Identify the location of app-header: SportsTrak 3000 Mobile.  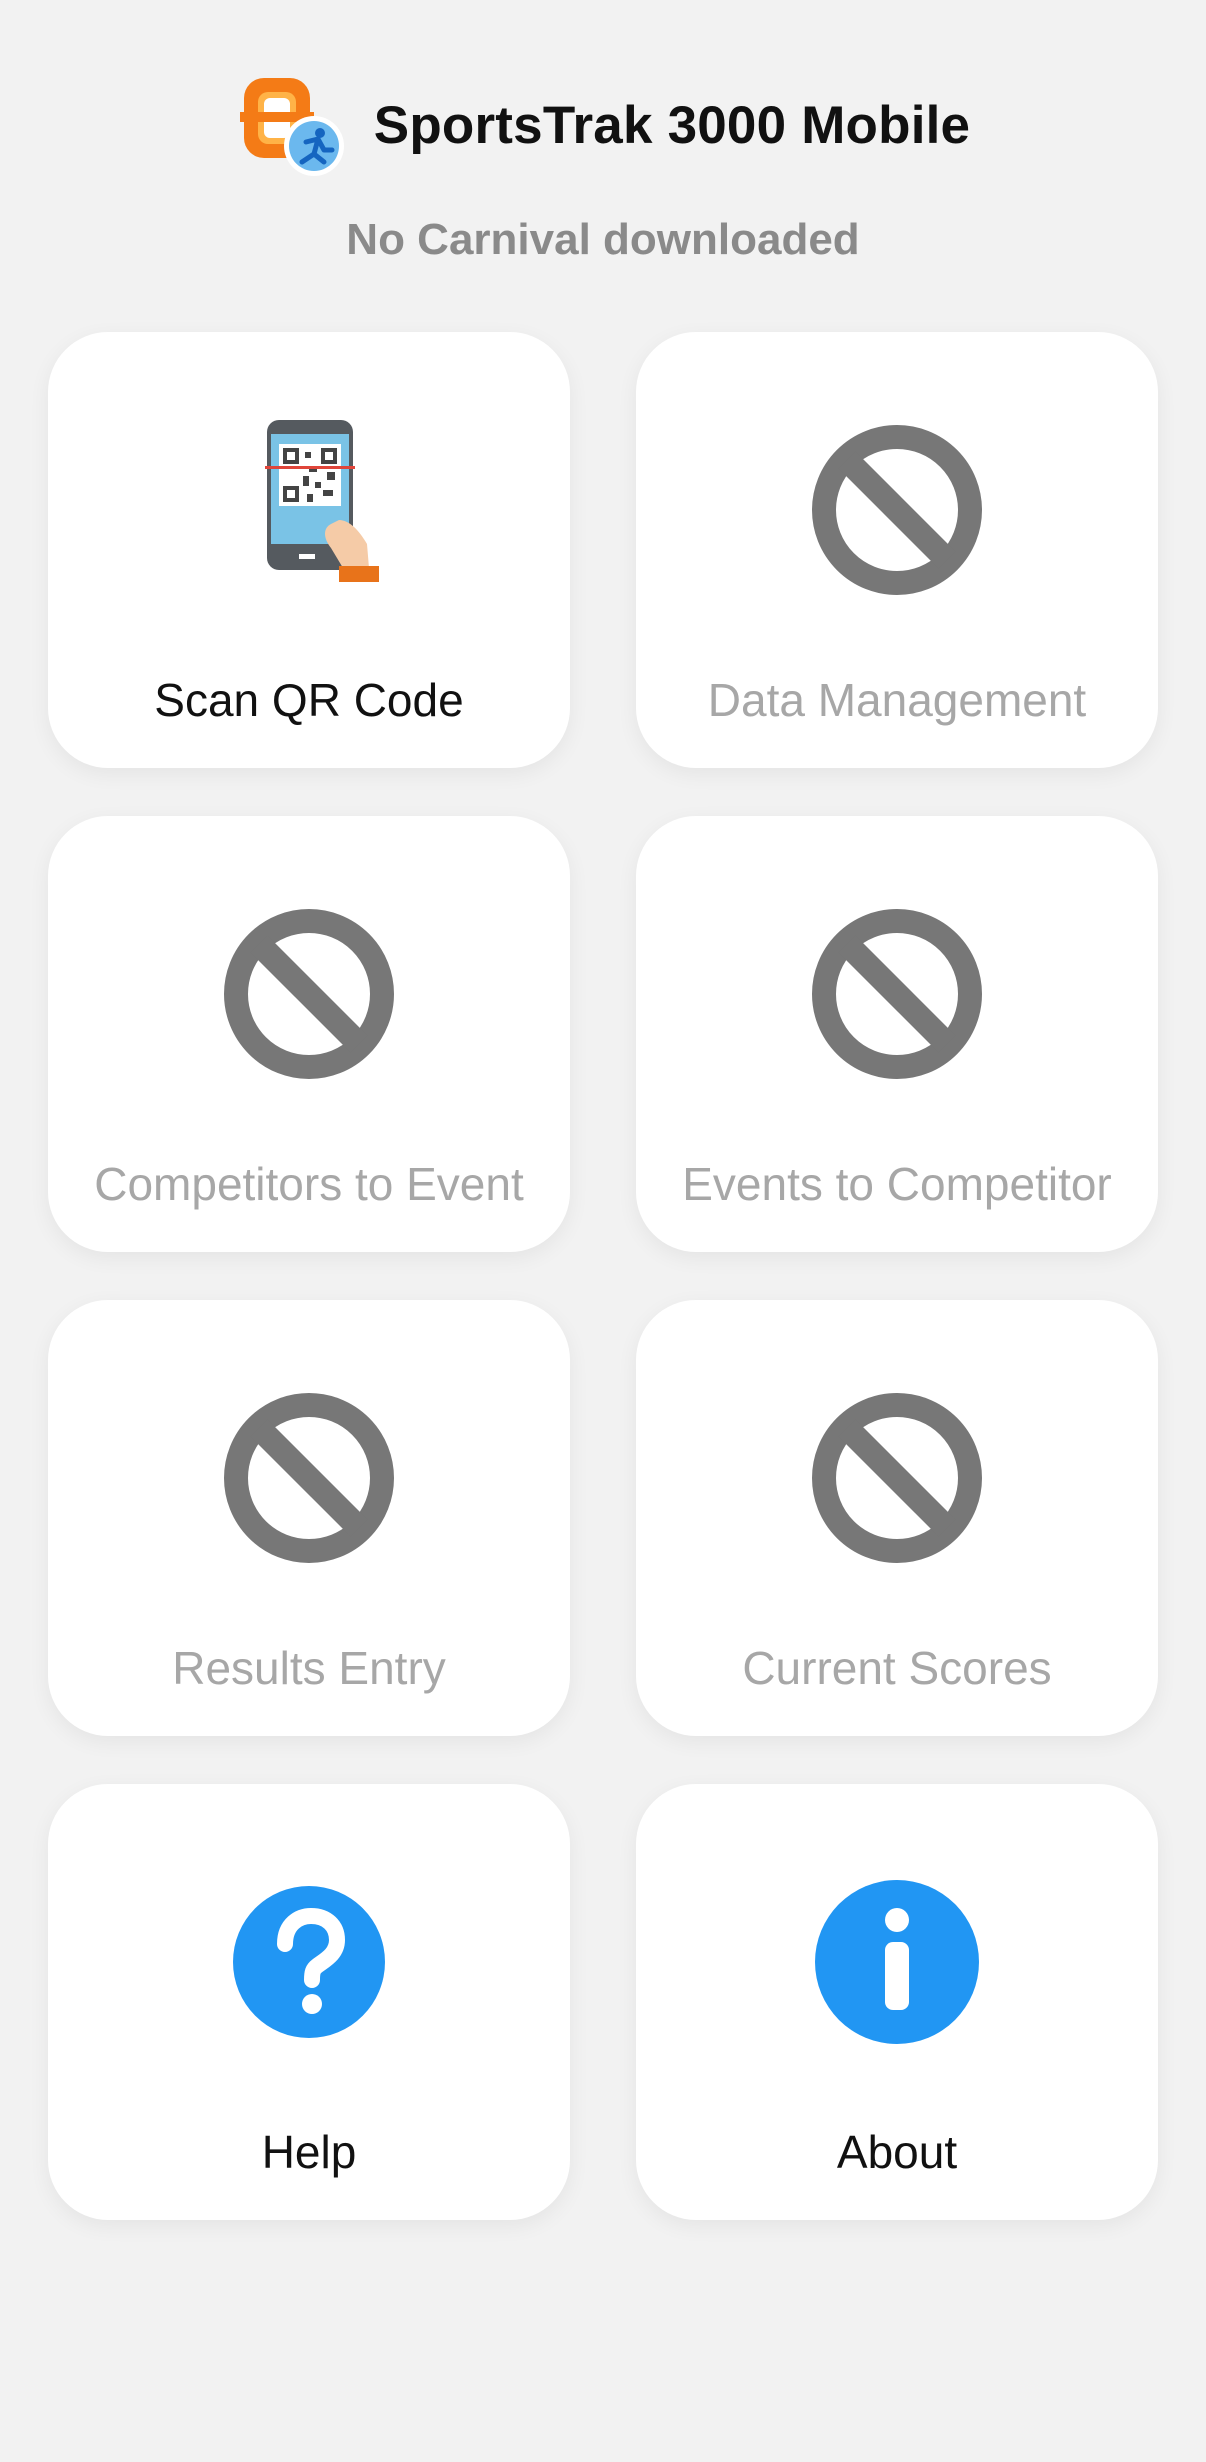
(603, 125).